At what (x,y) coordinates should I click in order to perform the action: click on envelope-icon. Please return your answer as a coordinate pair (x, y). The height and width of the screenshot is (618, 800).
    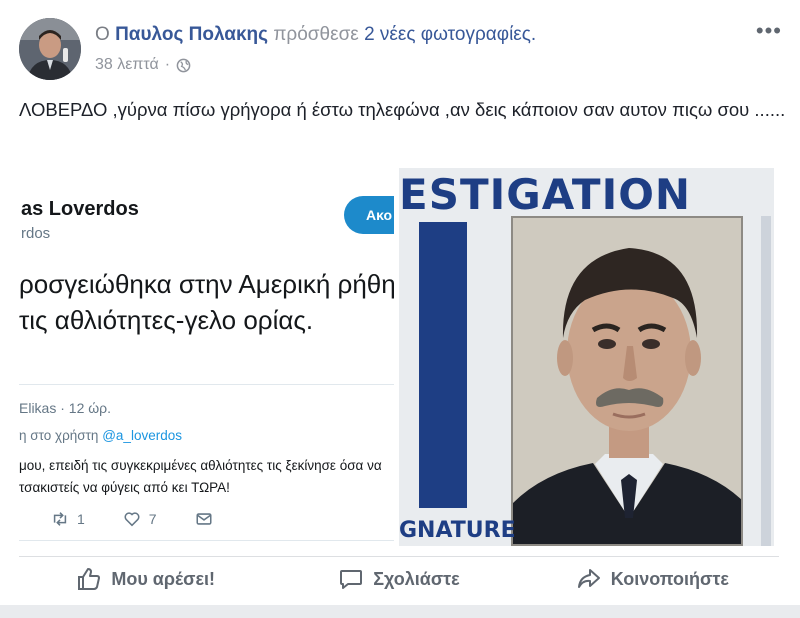
    Looking at the image, I should click on (204, 519).